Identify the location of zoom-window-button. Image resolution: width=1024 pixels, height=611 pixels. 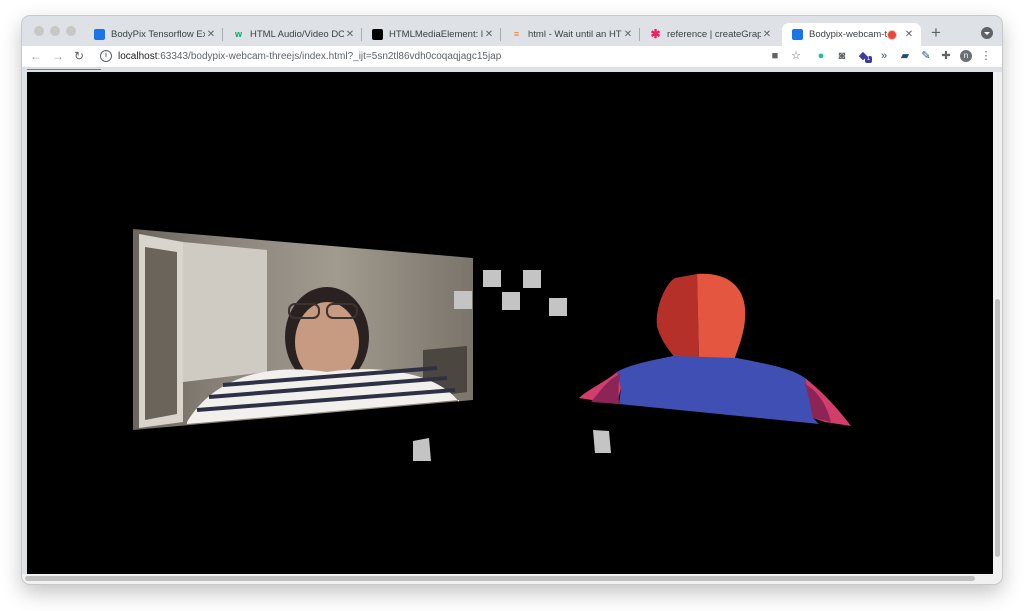
(71, 31).